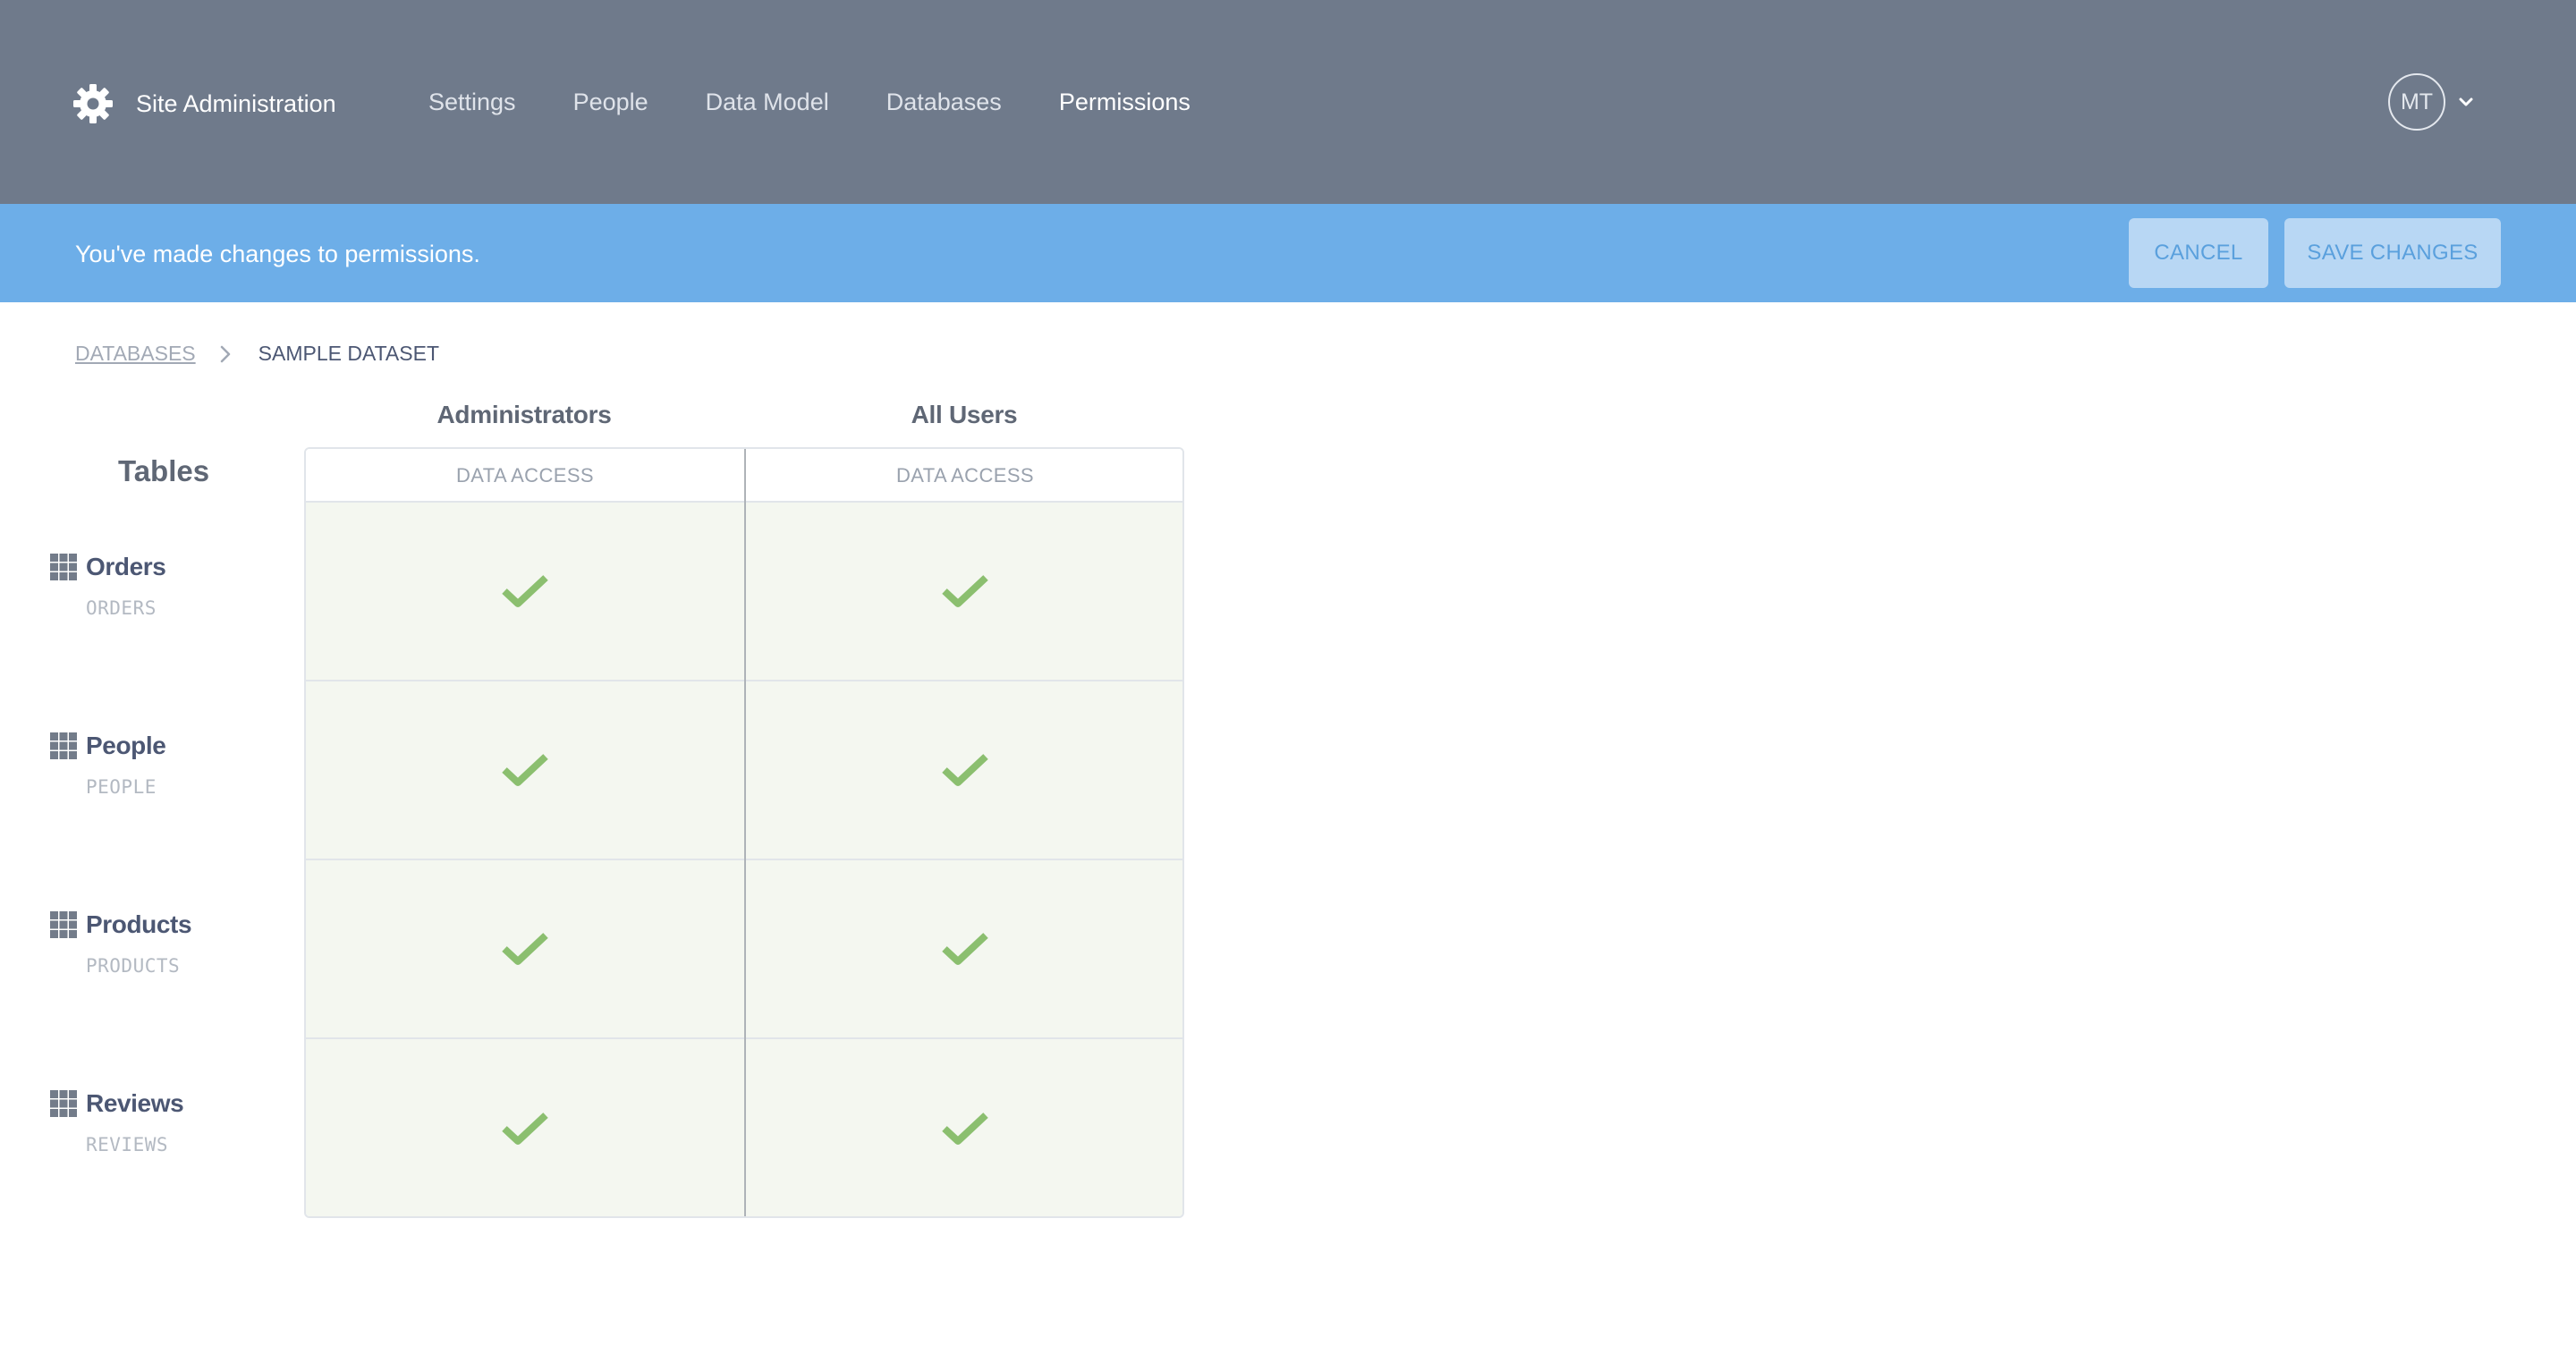 The height and width of the screenshot is (1354, 2576). I want to click on table-display-name: Products, so click(139, 924).